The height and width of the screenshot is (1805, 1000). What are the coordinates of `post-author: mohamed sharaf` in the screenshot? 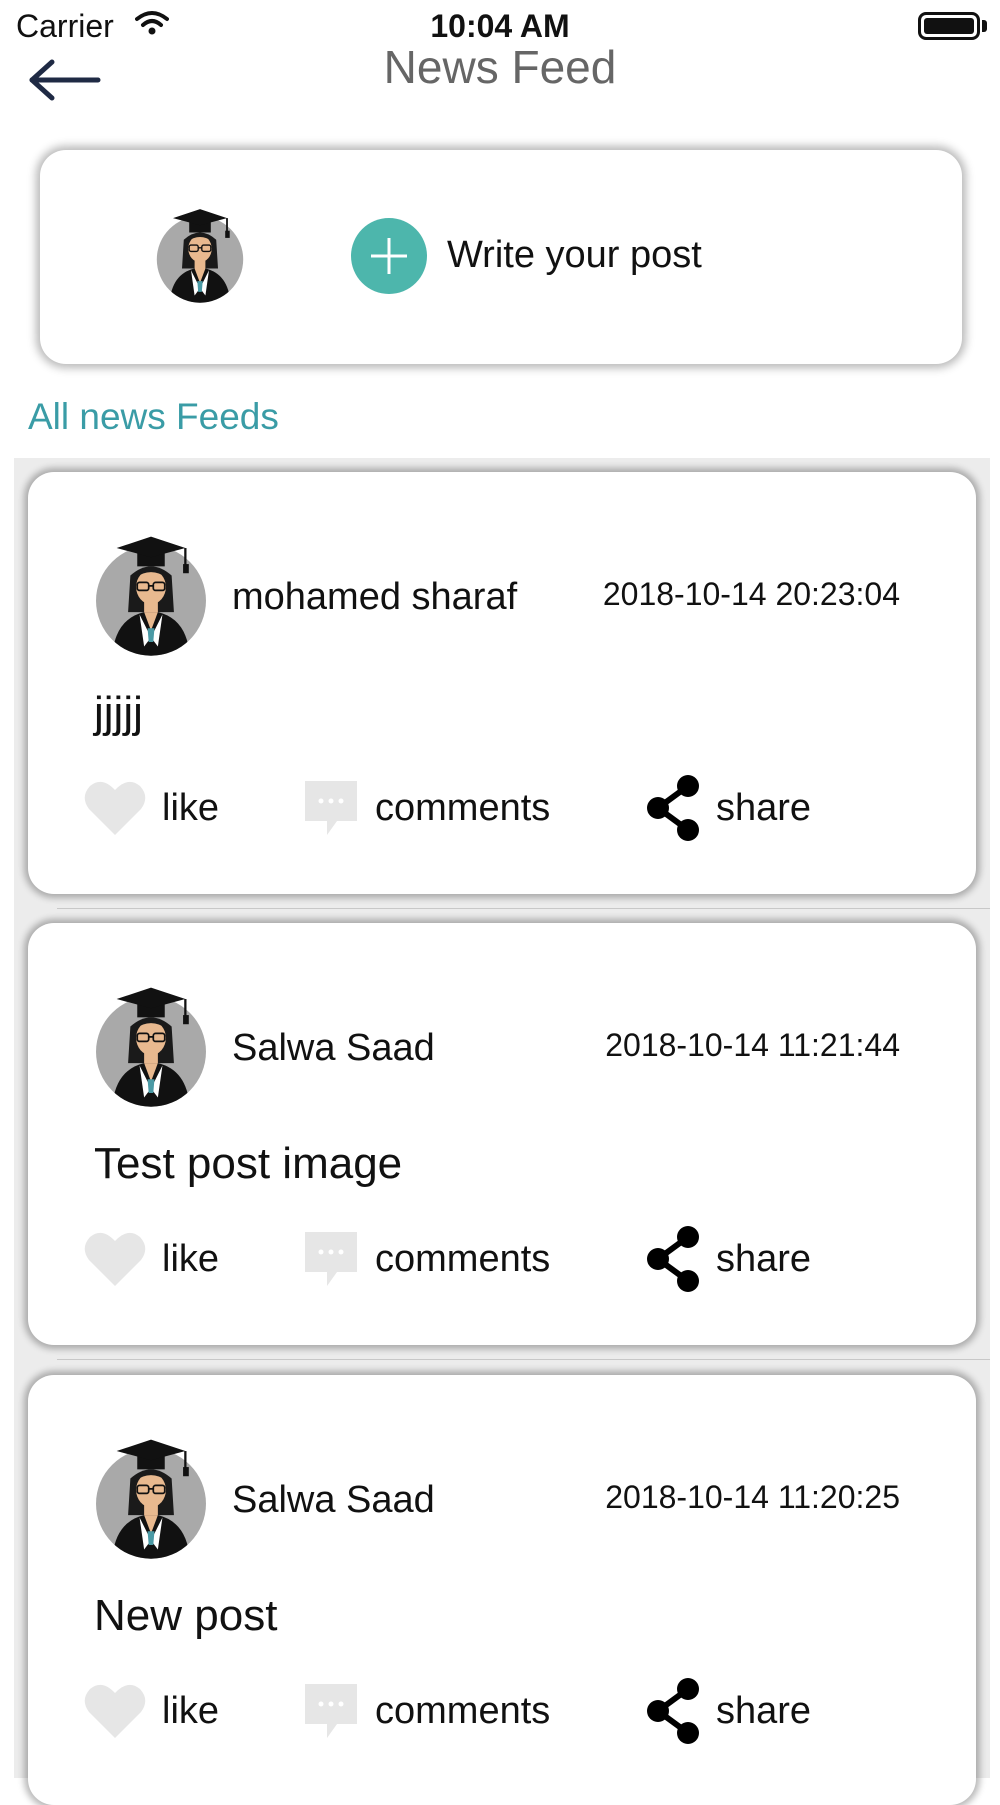 It's located at (374, 597).